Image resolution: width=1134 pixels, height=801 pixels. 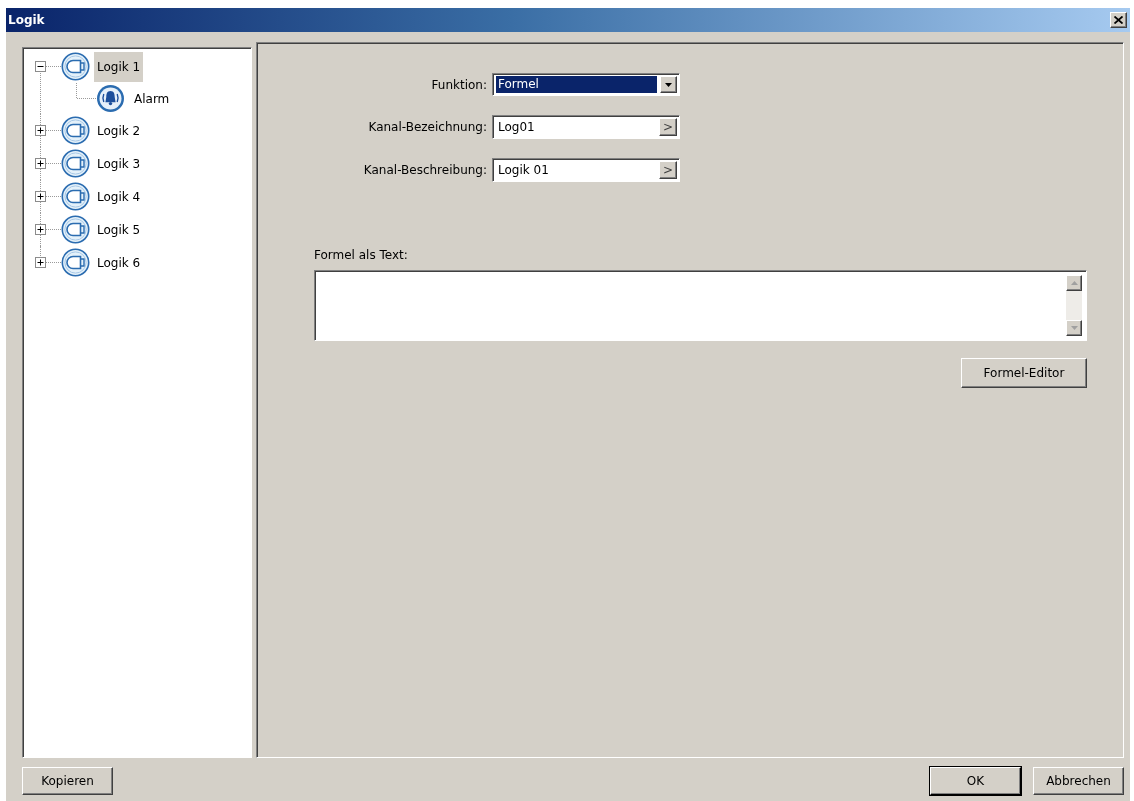 I want to click on tree-item: Logik 2, so click(x=119, y=130).